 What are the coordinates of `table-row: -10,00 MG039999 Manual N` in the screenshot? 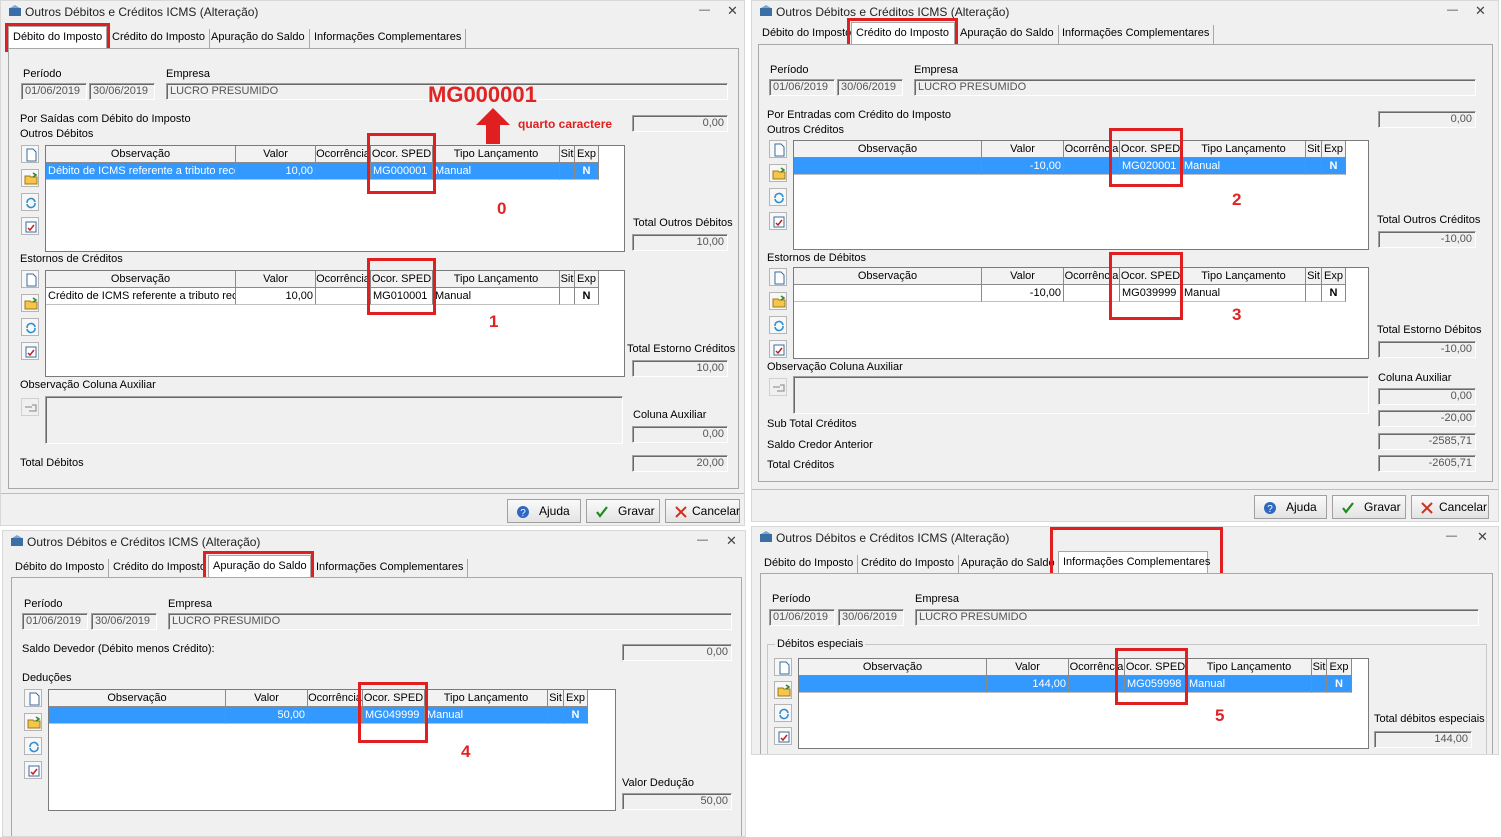 It's located at (1070, 293).